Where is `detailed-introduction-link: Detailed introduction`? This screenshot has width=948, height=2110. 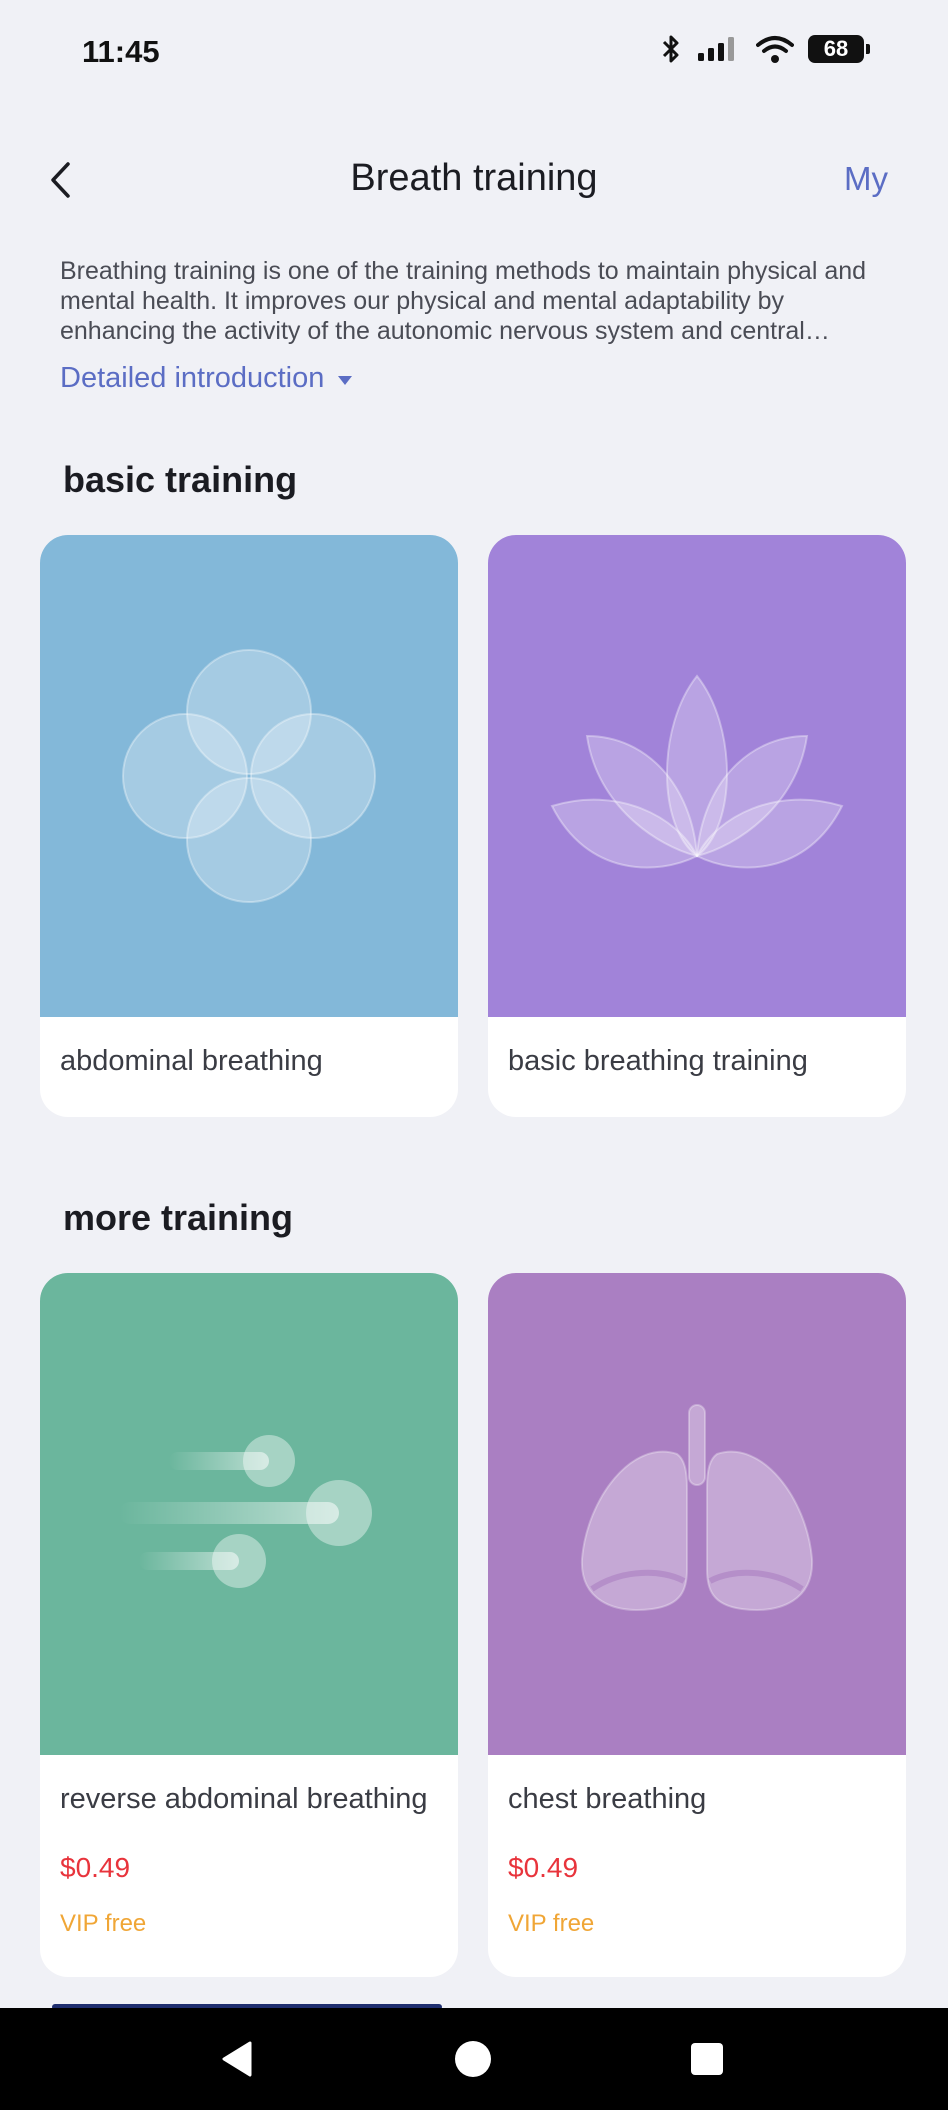
detailed-introduction-link: Detailed introduction is located at coordinates (206, 378).